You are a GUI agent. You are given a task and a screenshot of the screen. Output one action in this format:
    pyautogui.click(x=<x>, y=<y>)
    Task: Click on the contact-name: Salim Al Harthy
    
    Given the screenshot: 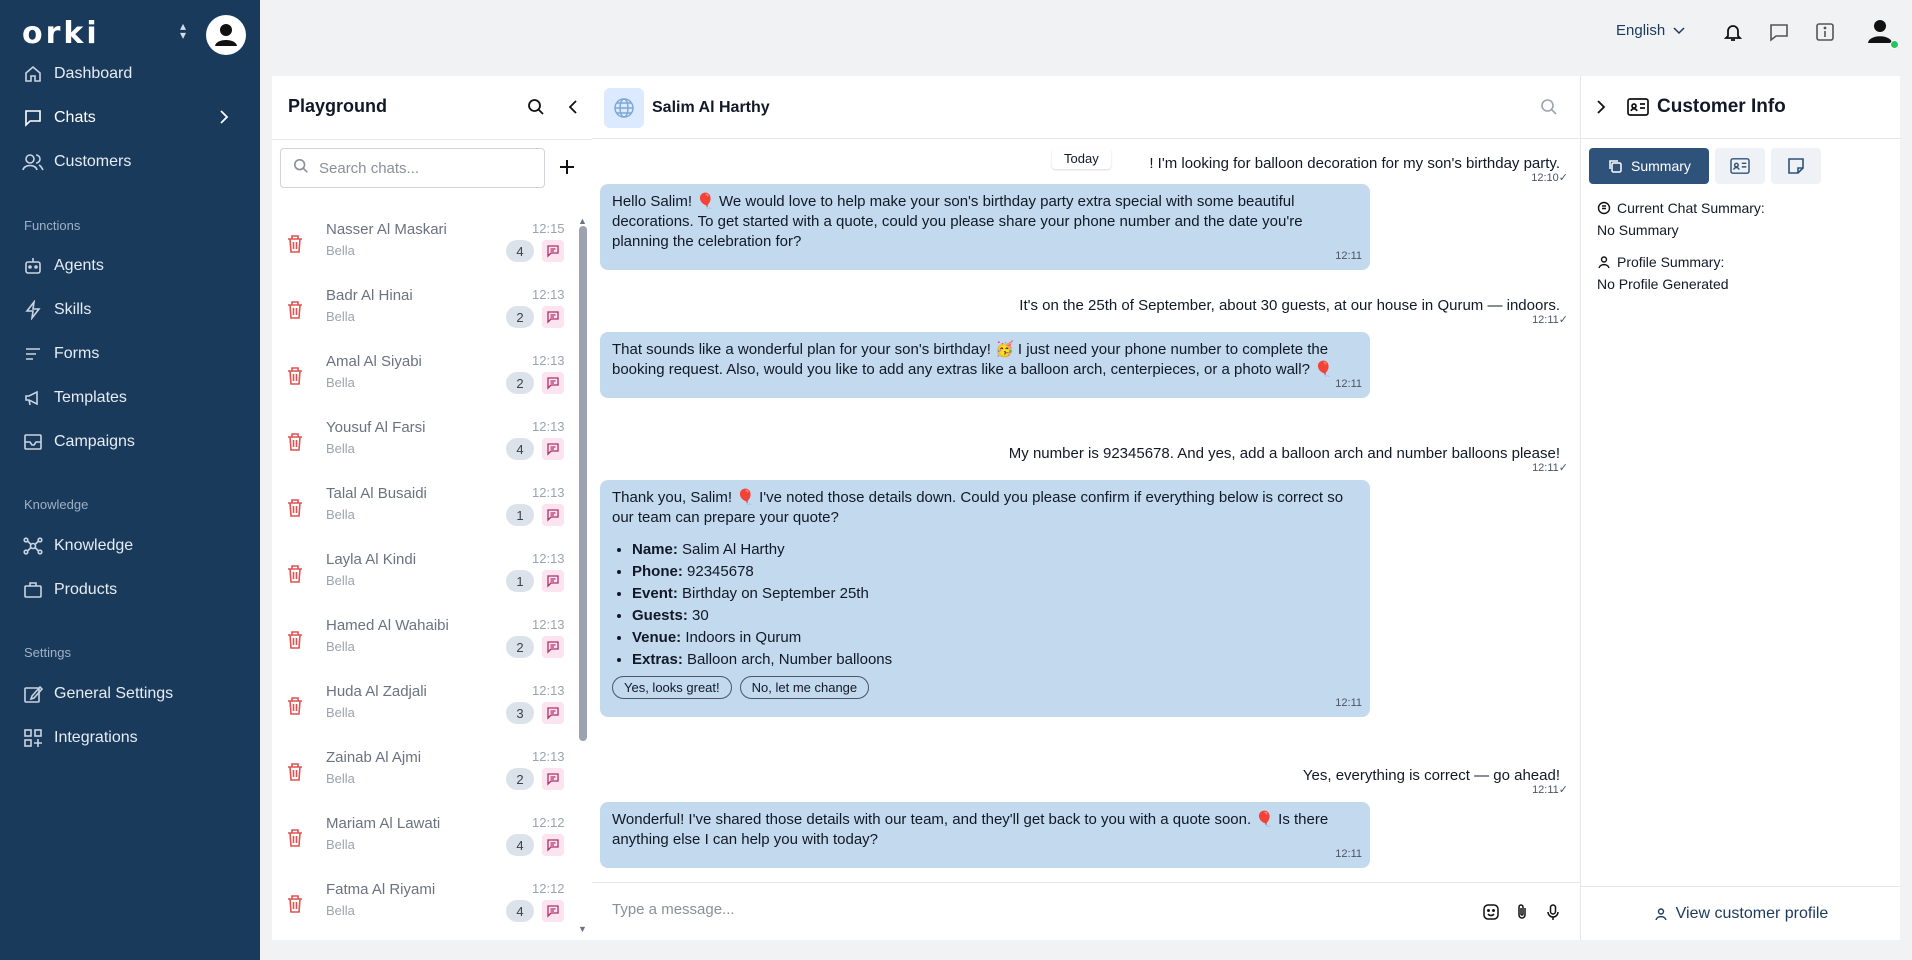 What is the action you would take?
    pyautogui.click(x=711, y=107)
    